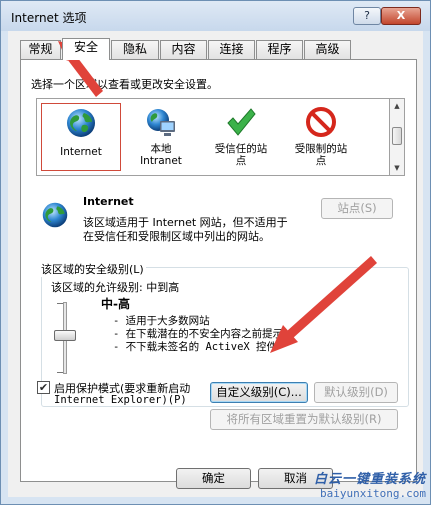 The height and width of the screenshot is (506, 431). Describe the element at coordinates (401, 16) in the screenshot. I see `close-button: X` at that location.